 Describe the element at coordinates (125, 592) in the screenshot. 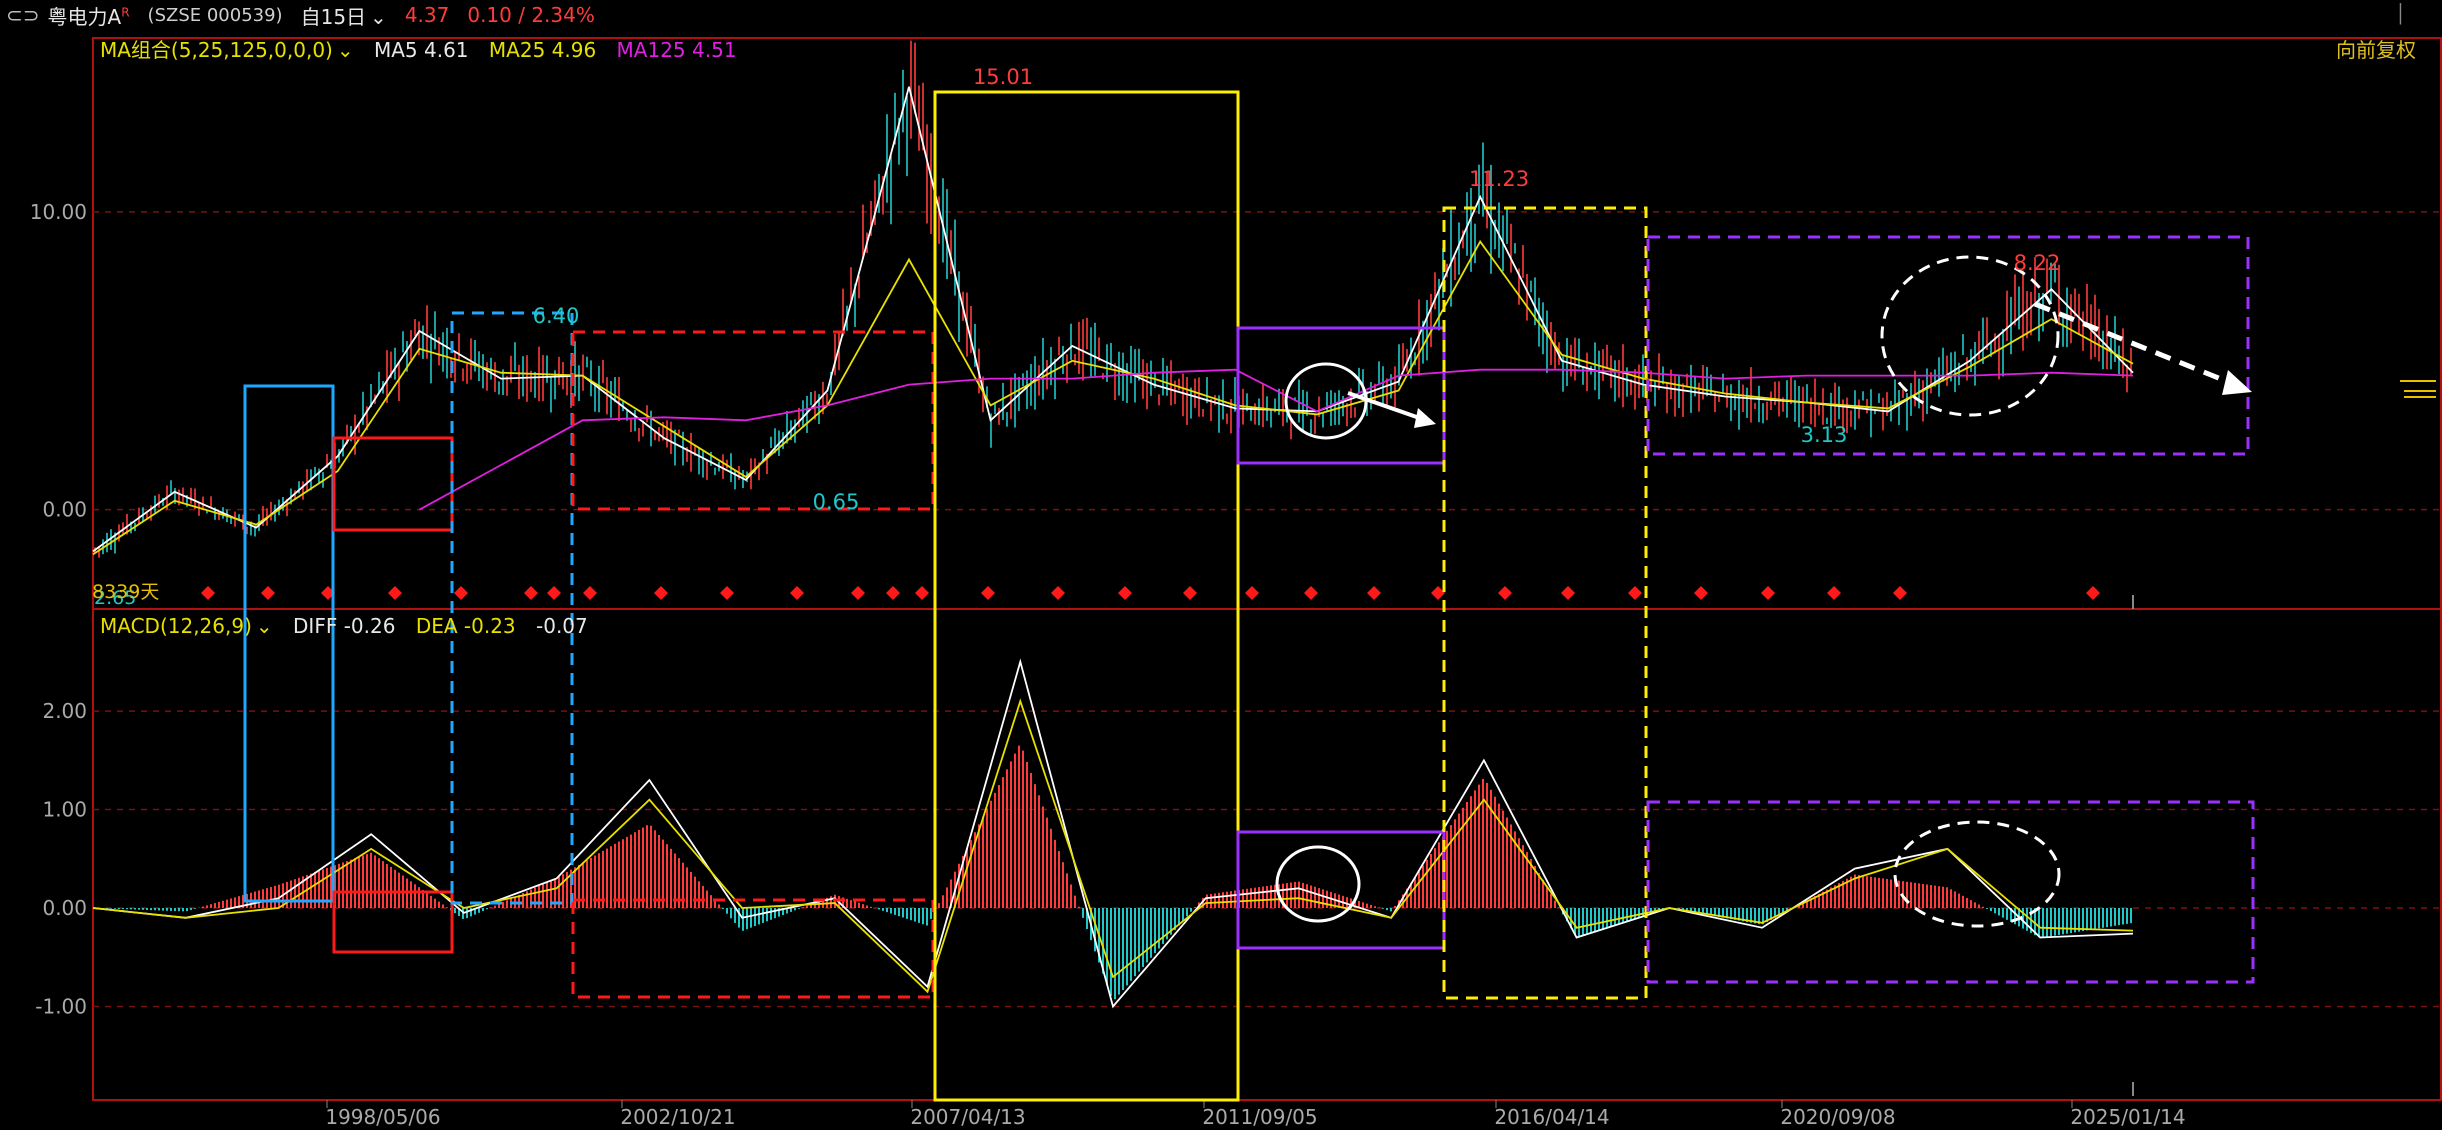

I see `duration-label: 8339天` at that location.